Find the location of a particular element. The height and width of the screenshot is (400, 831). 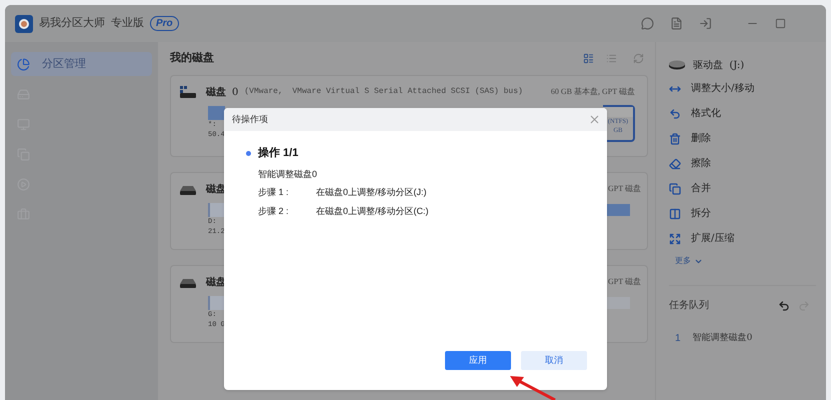

drive-icon is located at coordinates (677, 65).